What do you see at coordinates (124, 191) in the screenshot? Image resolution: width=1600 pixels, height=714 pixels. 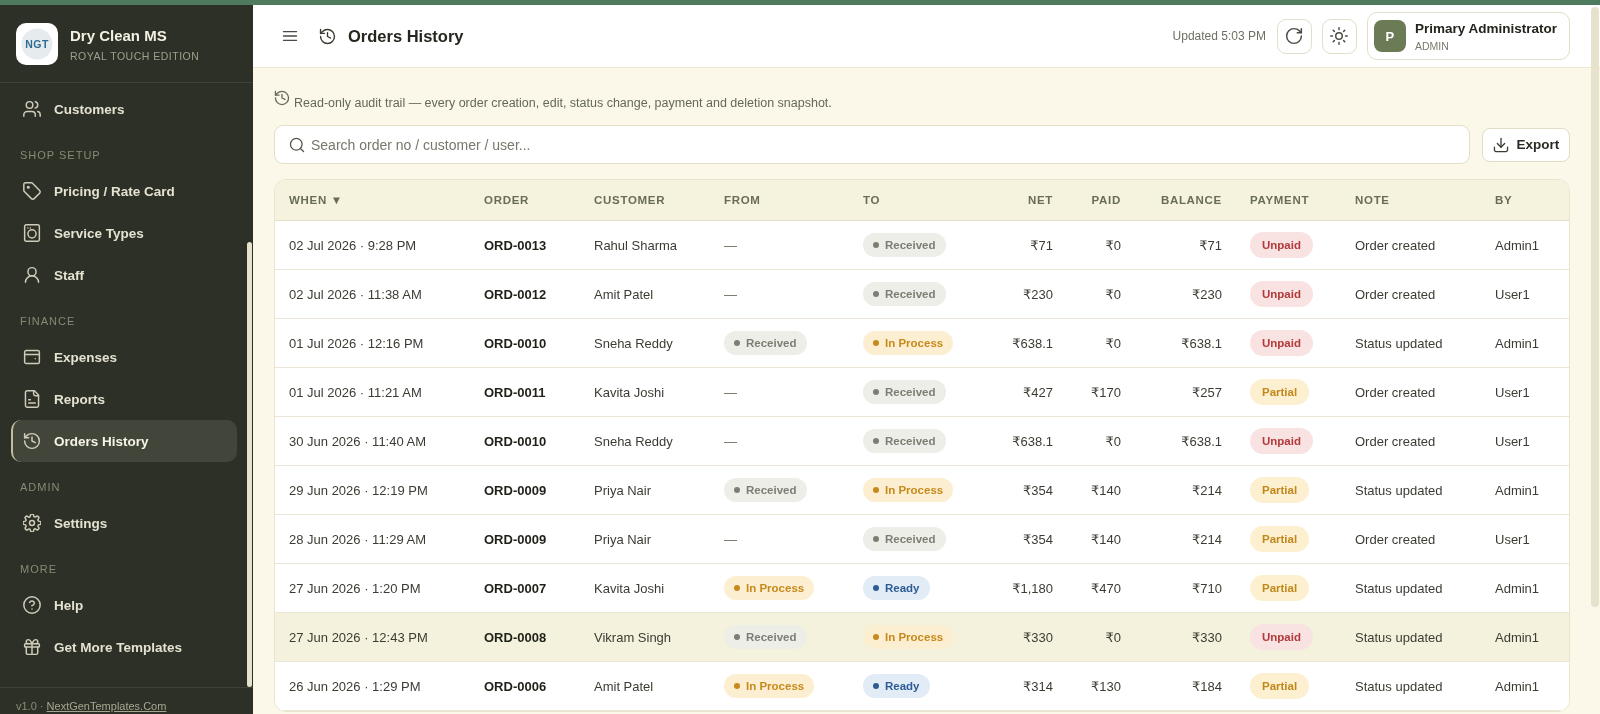 I see `sidebar-item: Pricing / Rate Card` at bounding box center [124, 191].